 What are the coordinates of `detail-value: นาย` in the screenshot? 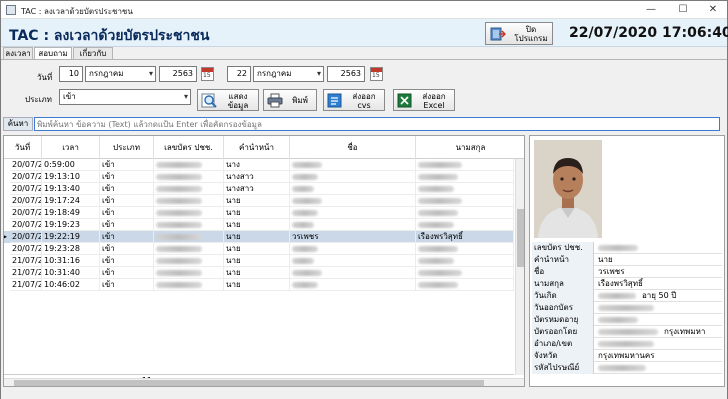 It's located at (605, 259).